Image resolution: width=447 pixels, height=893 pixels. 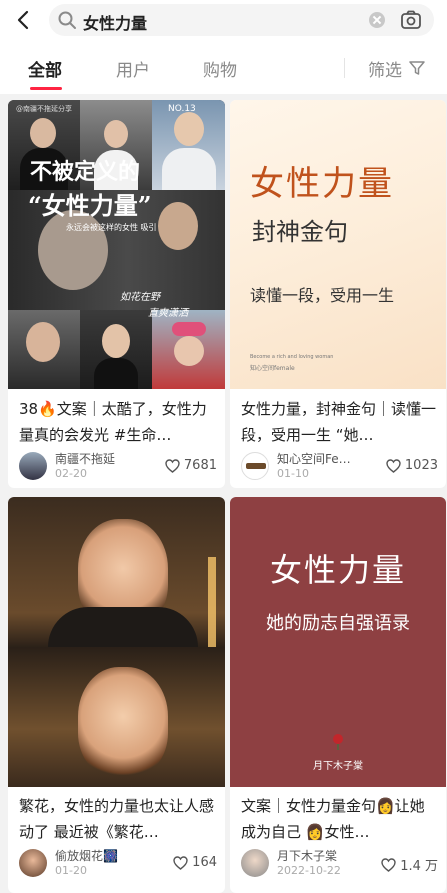 What do you see at coordinates (133, 68) in the screenshot?
I see `tab-users: 用户` at bounding box center [133, 68].